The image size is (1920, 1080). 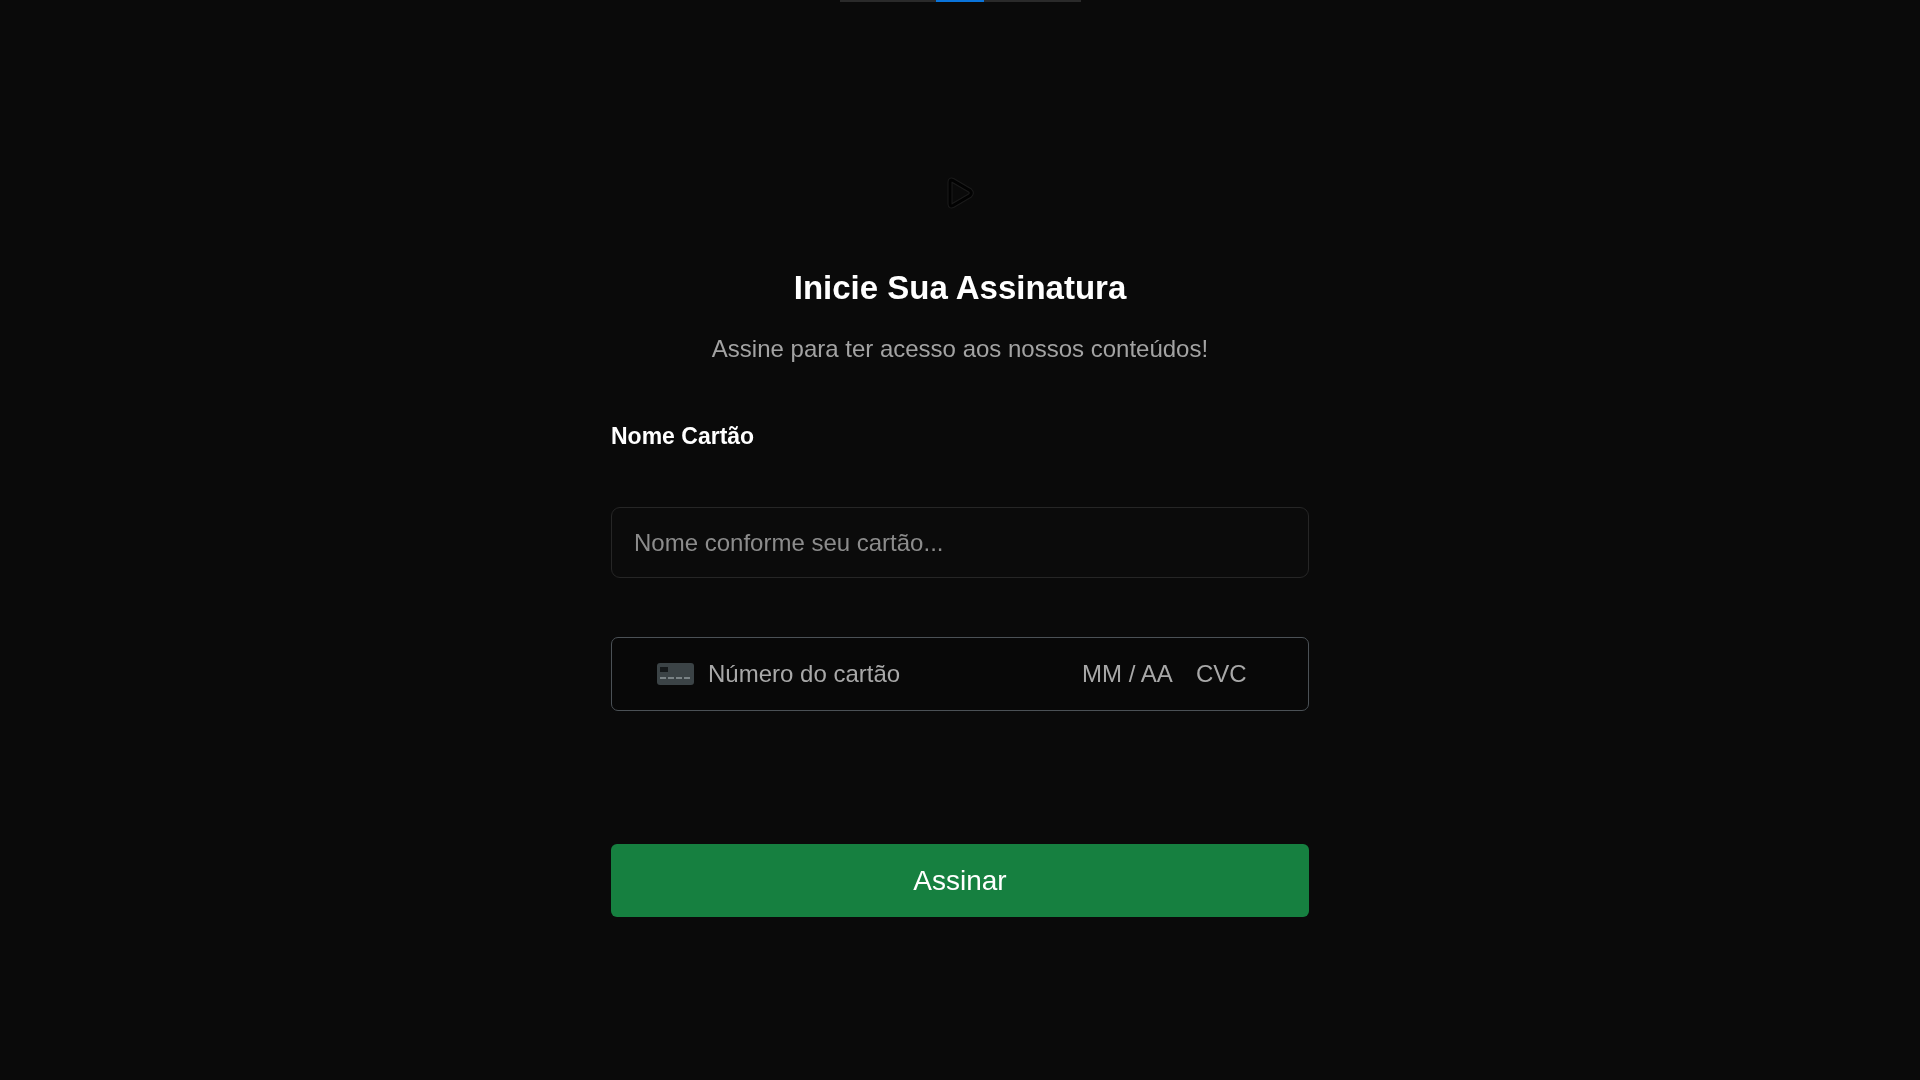 I want to click on expiry-input: MM / AA, so click(x=1132, y=674).